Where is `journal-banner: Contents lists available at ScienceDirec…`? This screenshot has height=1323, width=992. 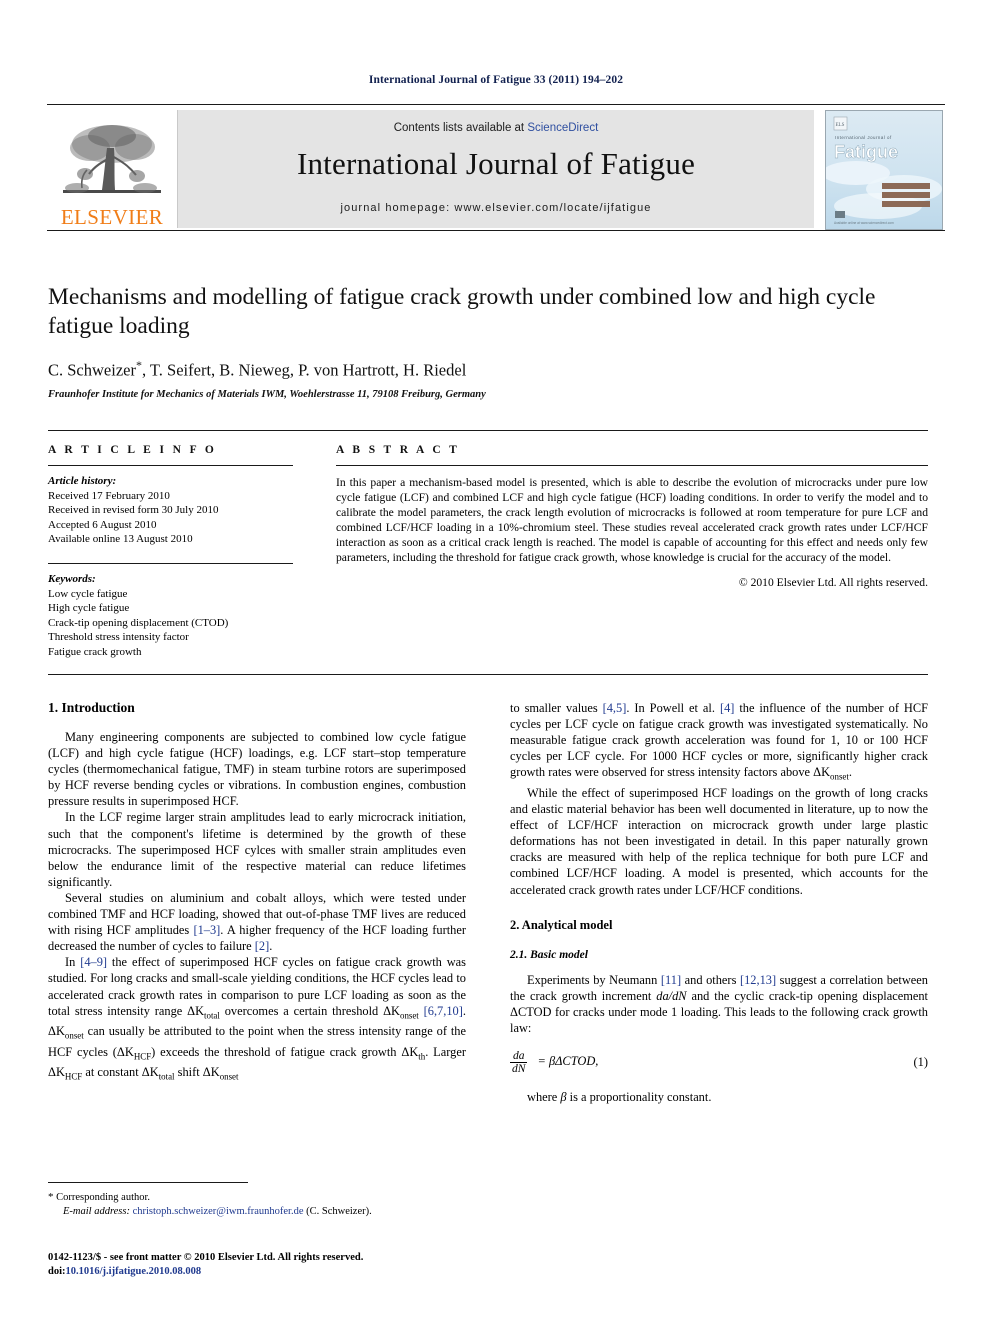
journal-banner: Contents lists available at ScienceDirec… is located at coordinates (495, 169).